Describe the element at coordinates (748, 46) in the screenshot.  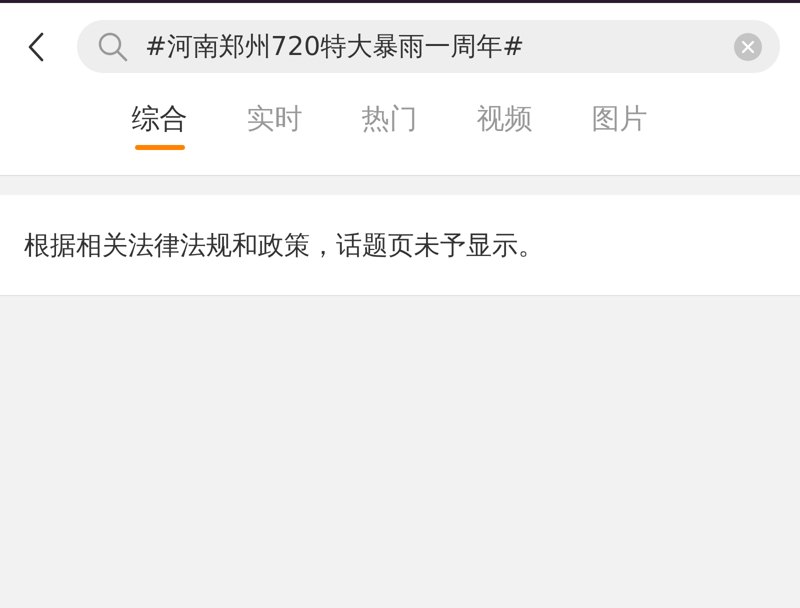
I see `close-icon` at that location.